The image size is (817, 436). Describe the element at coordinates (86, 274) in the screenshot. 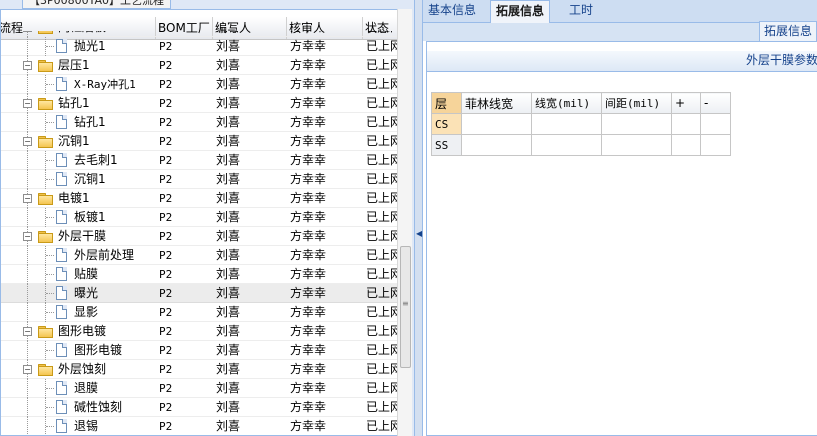

I see `tree-node-label: 贴膜` at that location.